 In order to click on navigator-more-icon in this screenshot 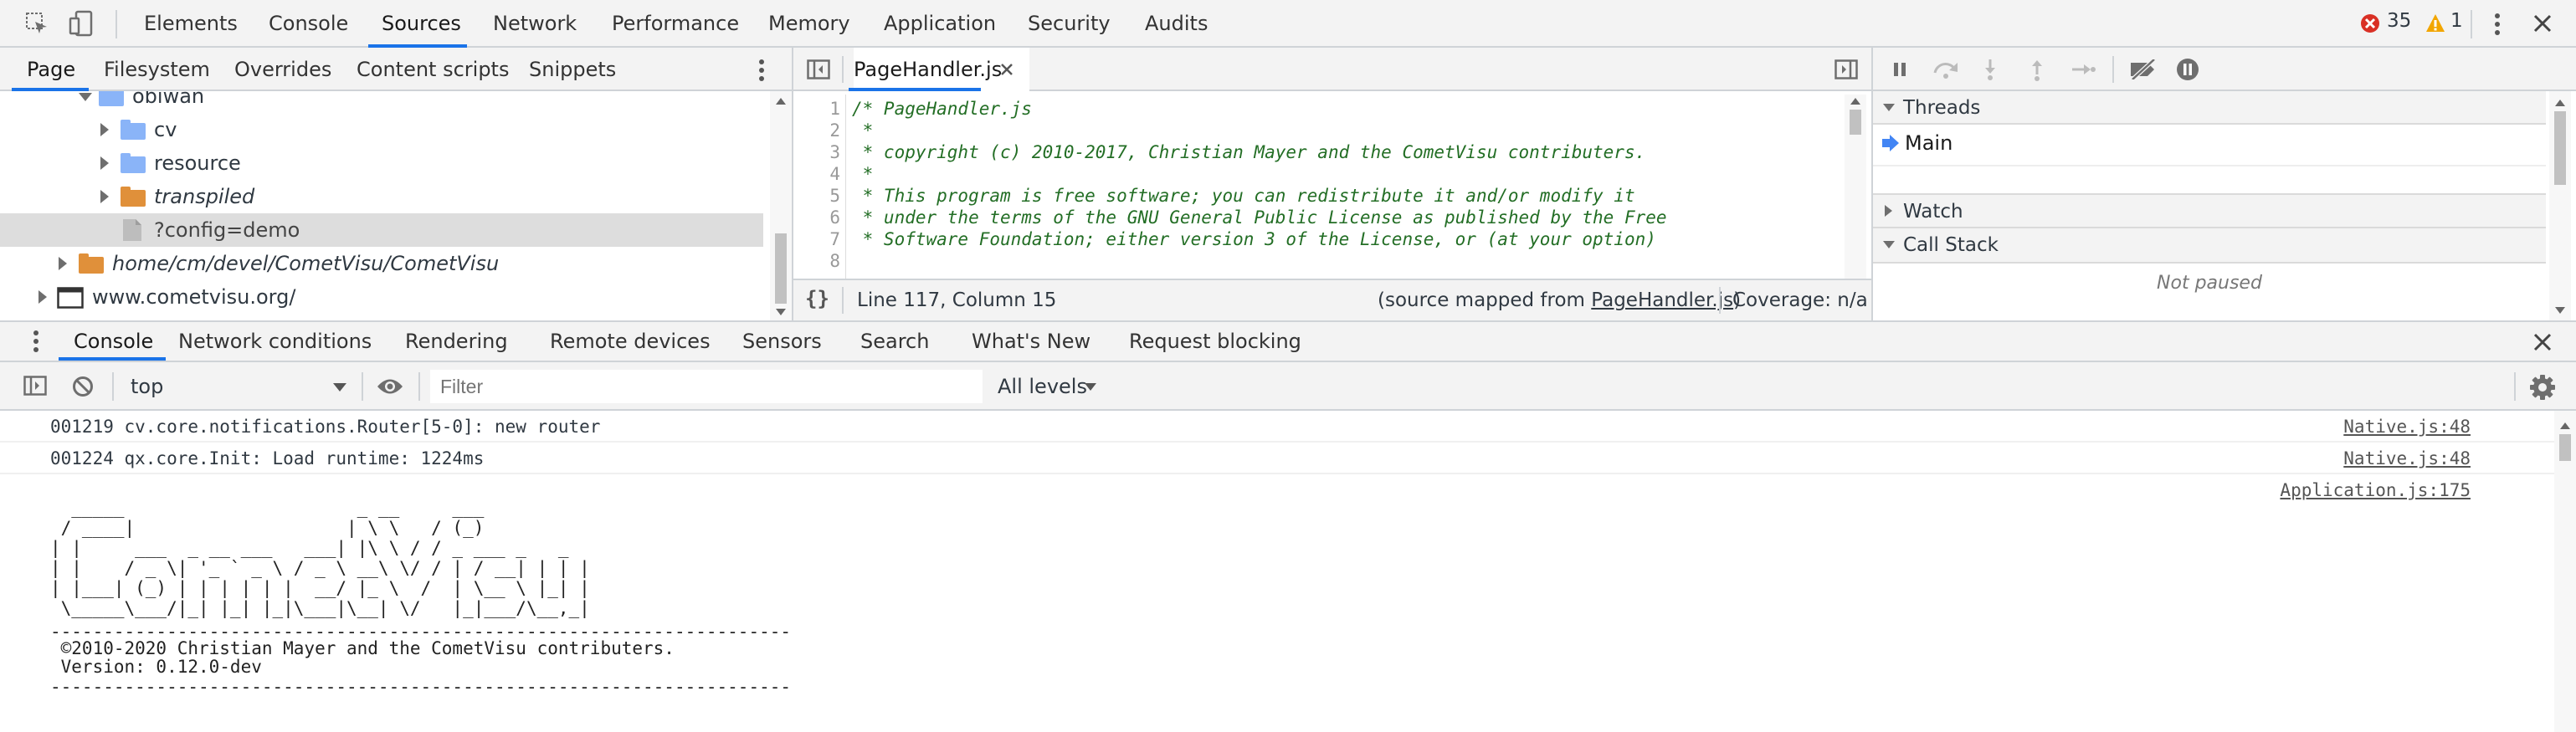, I will do `click(762, 70)`.